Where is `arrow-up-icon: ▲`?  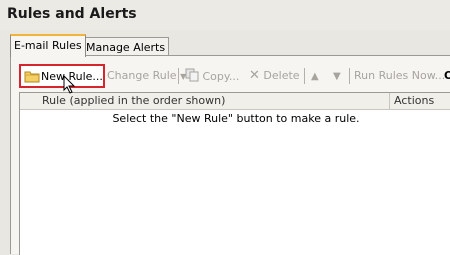
arrow-up-icon: ▲ is located at coordinates (315, 76).